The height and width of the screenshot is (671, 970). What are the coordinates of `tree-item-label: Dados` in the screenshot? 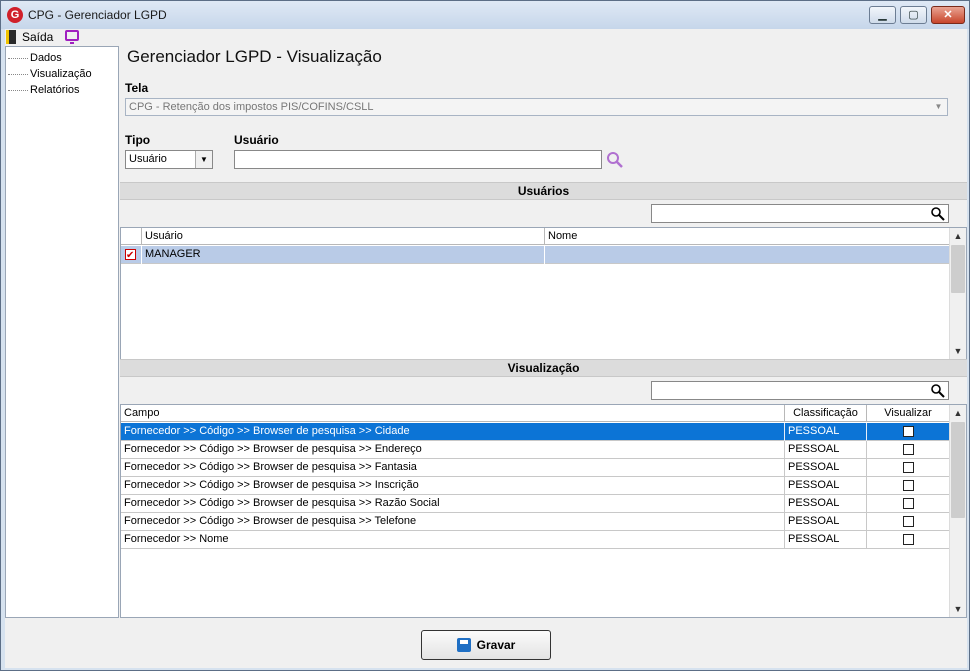 It's located at (46, 58).